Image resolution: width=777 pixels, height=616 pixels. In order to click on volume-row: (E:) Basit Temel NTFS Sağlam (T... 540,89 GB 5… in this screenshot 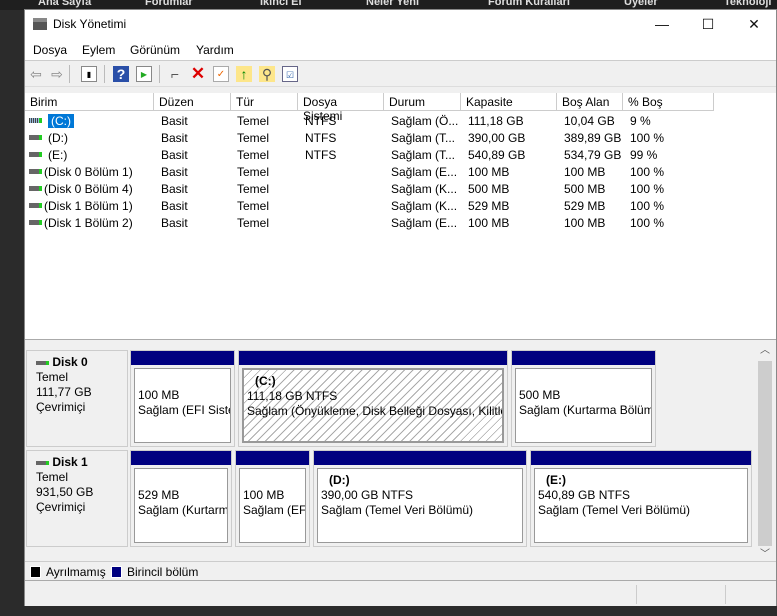, I will do `click(400, 154)`.